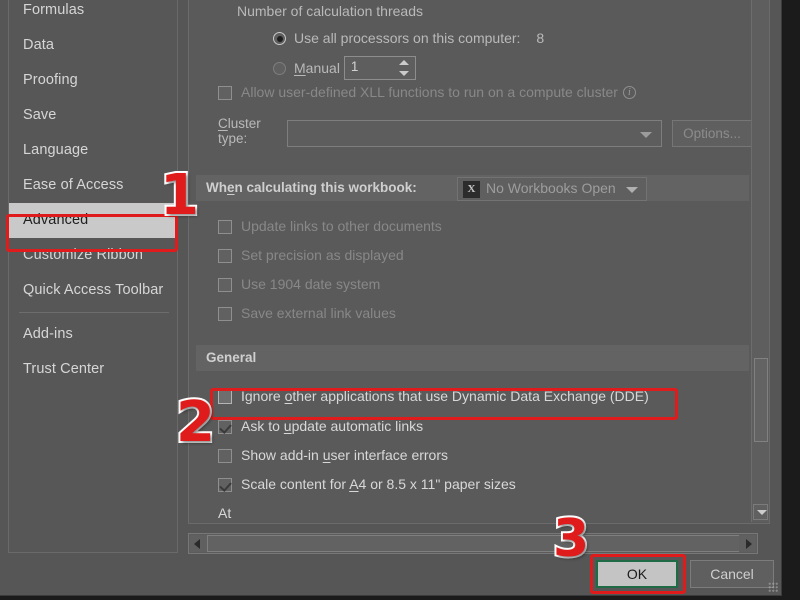  I want to click on sidebar-item-label: Quick Access Toolbar, so click(93, 290).